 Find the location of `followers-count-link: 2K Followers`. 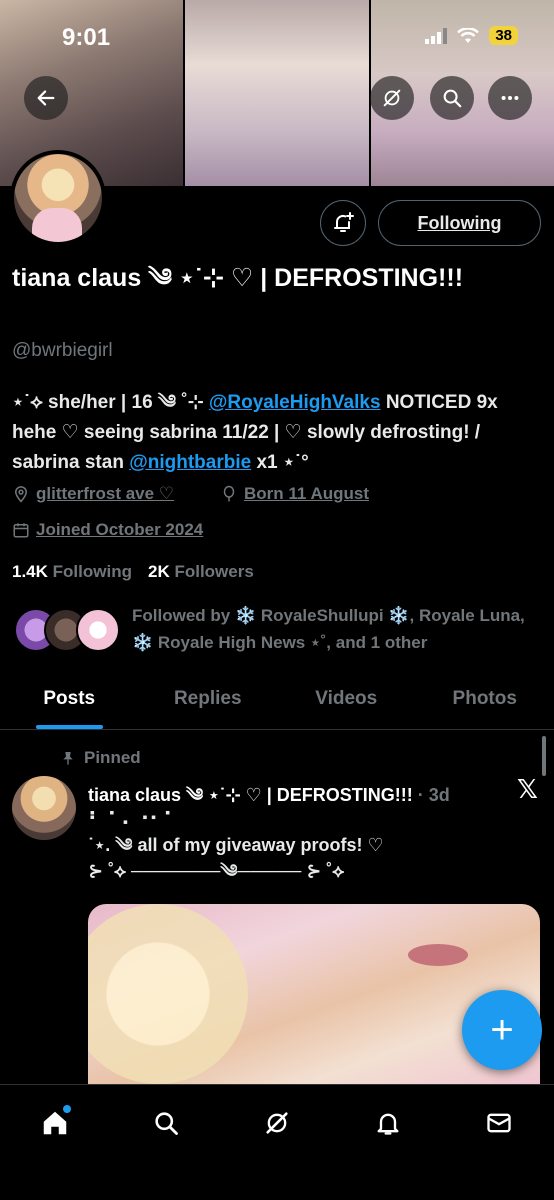

followers-count-link: 2K Followers is located at coordinates (201, 572).